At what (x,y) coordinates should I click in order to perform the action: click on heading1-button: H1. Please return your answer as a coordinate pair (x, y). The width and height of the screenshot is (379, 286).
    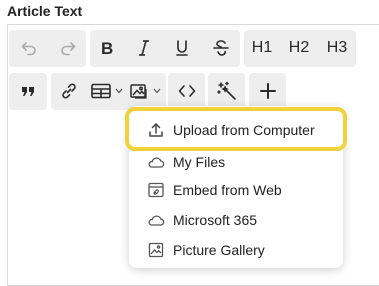
    Looking at the image, I should click on (262, 48).